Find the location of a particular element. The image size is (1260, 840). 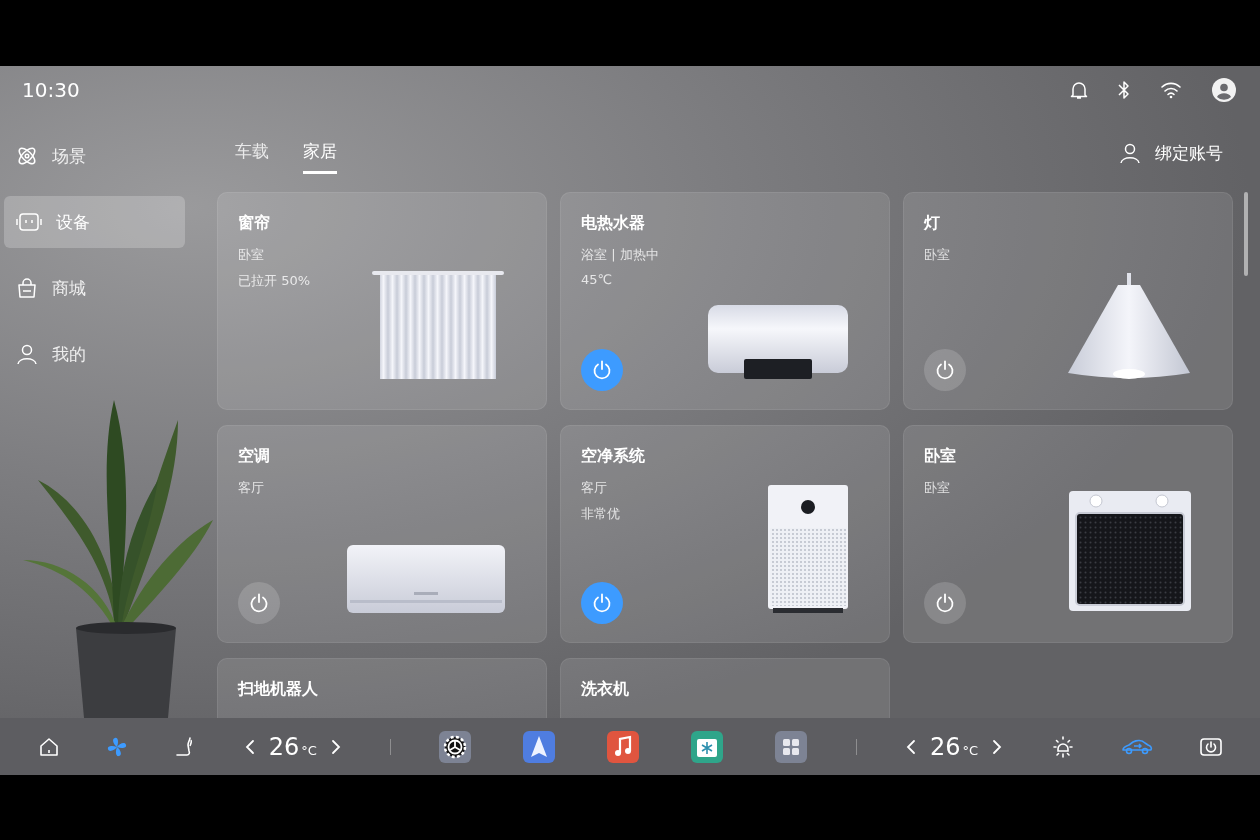

navigation-app-icon is located at coordinates (539, 746).